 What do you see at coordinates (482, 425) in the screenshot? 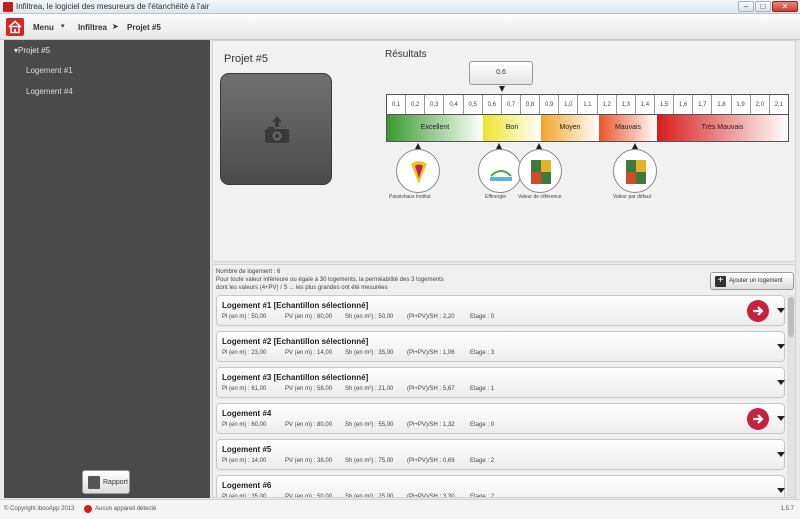
I see `logement-field-etage: Etage : 0` at bounding box center [482, 425].